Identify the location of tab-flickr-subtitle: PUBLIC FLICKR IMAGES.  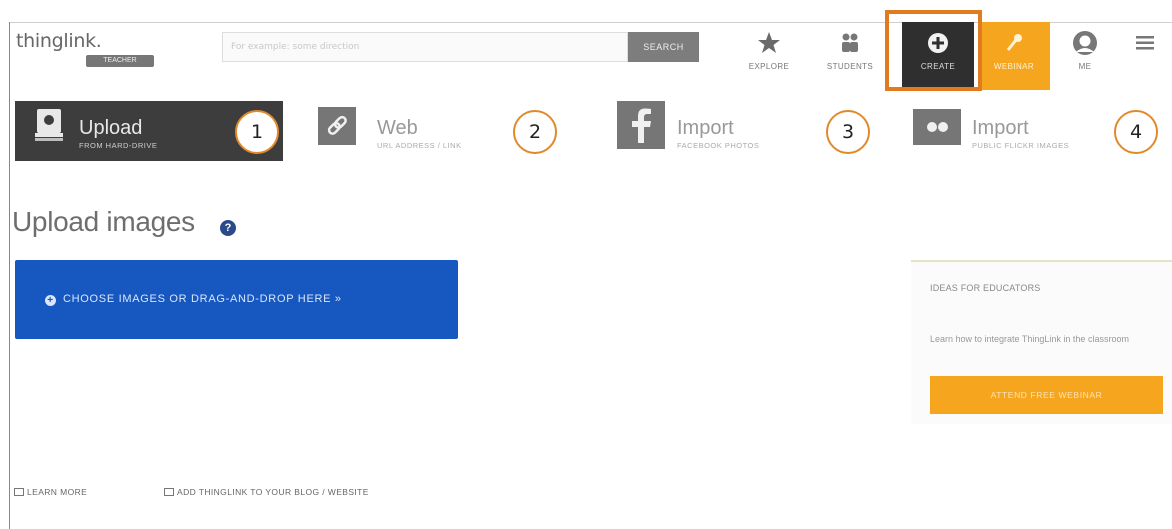
(1021, 145).